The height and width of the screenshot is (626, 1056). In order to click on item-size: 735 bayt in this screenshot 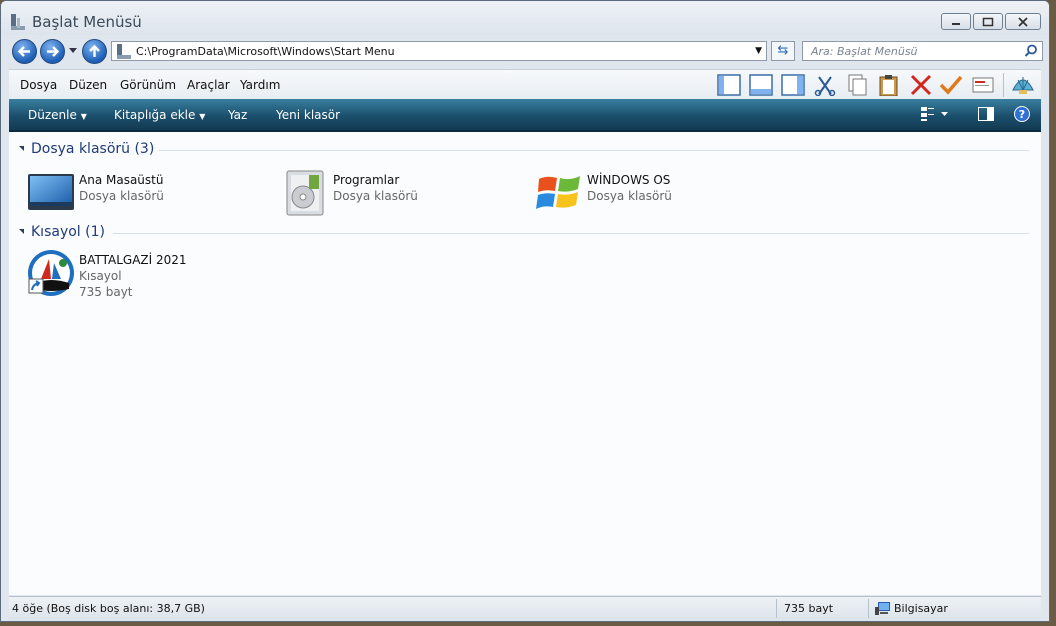, I will do `click(106, 292)`.